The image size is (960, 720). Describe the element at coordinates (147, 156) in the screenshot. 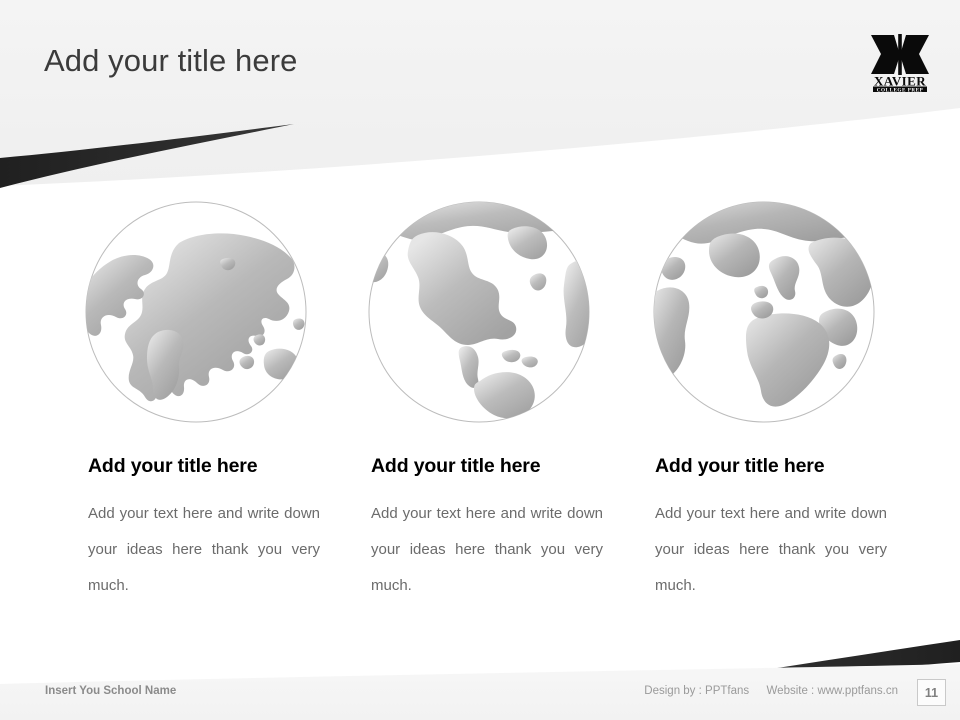

I see `header-swoosh-shape` at that location.